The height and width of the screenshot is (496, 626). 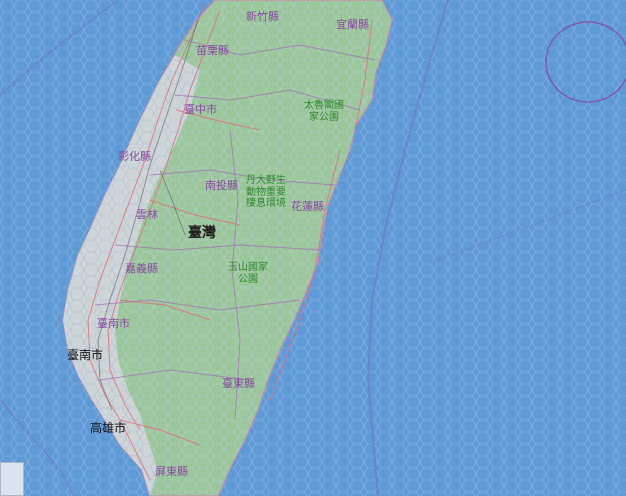 What do you see at coordinates (113, 323) in the screenshot?
I see `county-label-tainan-county: 臺南市` at bounding box center [113, 323].